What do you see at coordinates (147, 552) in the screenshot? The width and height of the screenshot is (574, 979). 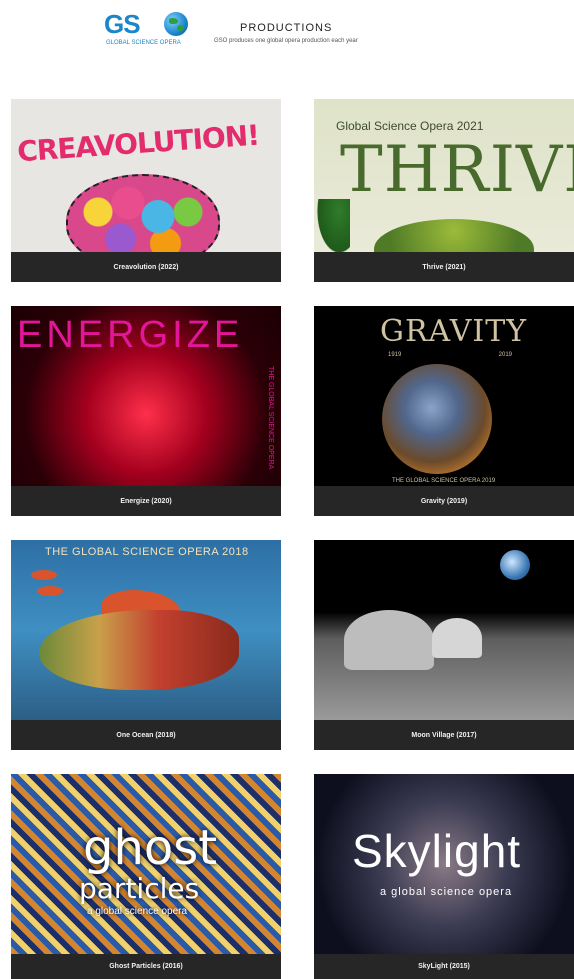 I see `poster-topline: THE GLOBAL SCIENCE OPERA 2018` at bounding box center [147, 552].